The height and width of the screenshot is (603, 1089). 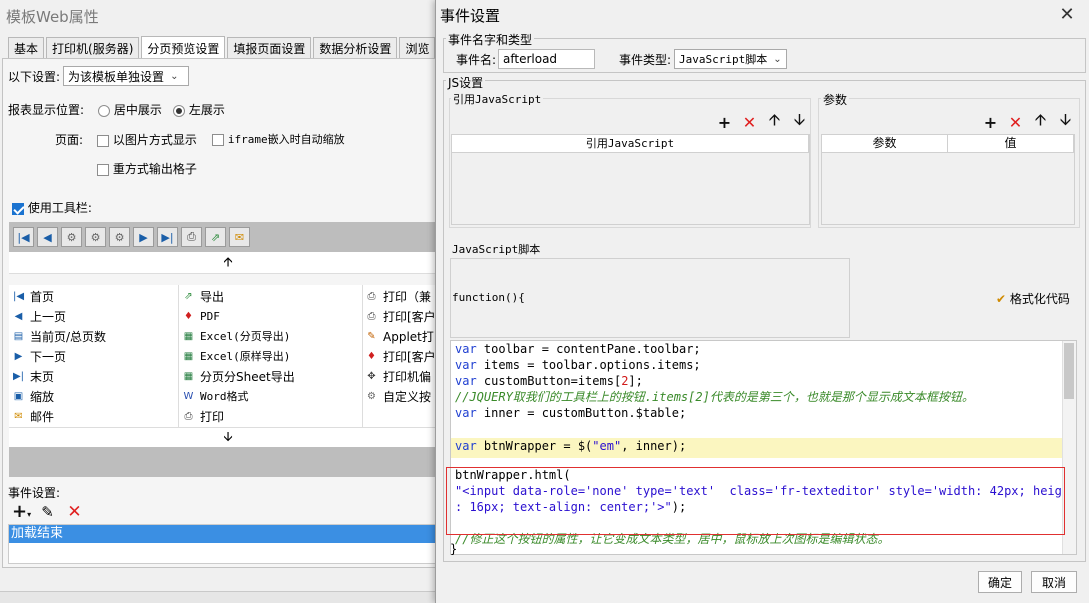 I want to click on event-type-label: 事件类型:, so click(x=645, y=60).